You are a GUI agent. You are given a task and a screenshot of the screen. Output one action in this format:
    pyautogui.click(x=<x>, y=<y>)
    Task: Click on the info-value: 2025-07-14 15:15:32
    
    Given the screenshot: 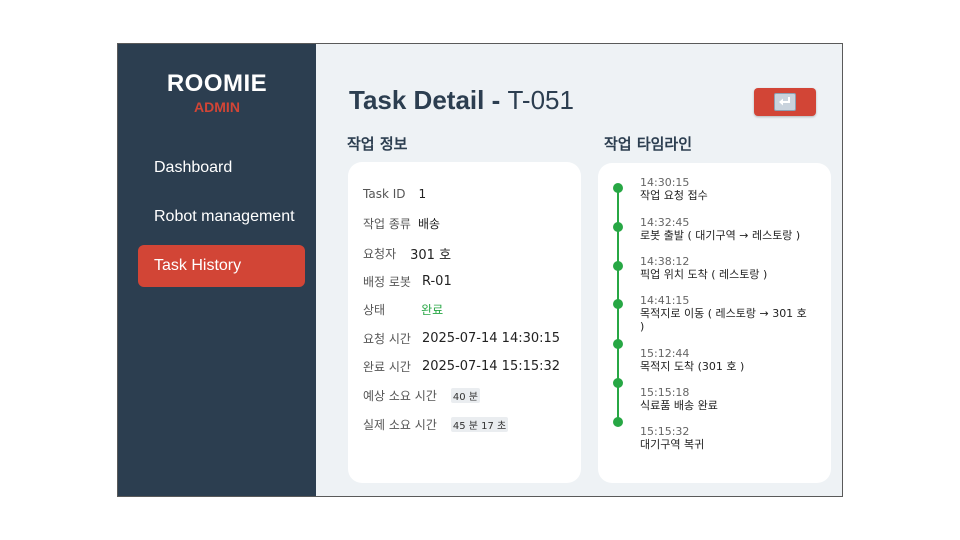 What is the action you would take?
    pyautogui.click(x=491, y=366)
    